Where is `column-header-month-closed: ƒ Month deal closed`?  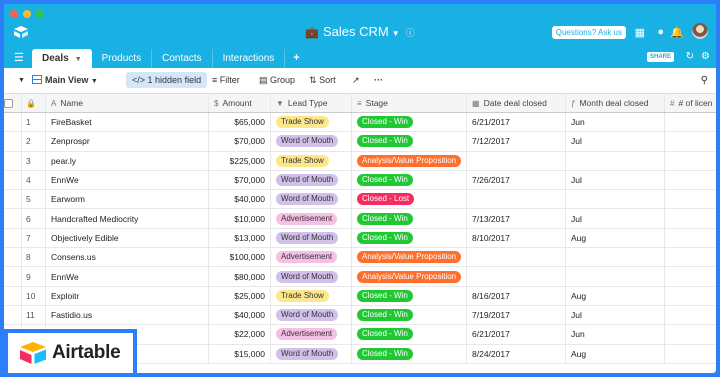
column-header-month-closed: ƒ Month deal closed is located at coordinates (615, 103).